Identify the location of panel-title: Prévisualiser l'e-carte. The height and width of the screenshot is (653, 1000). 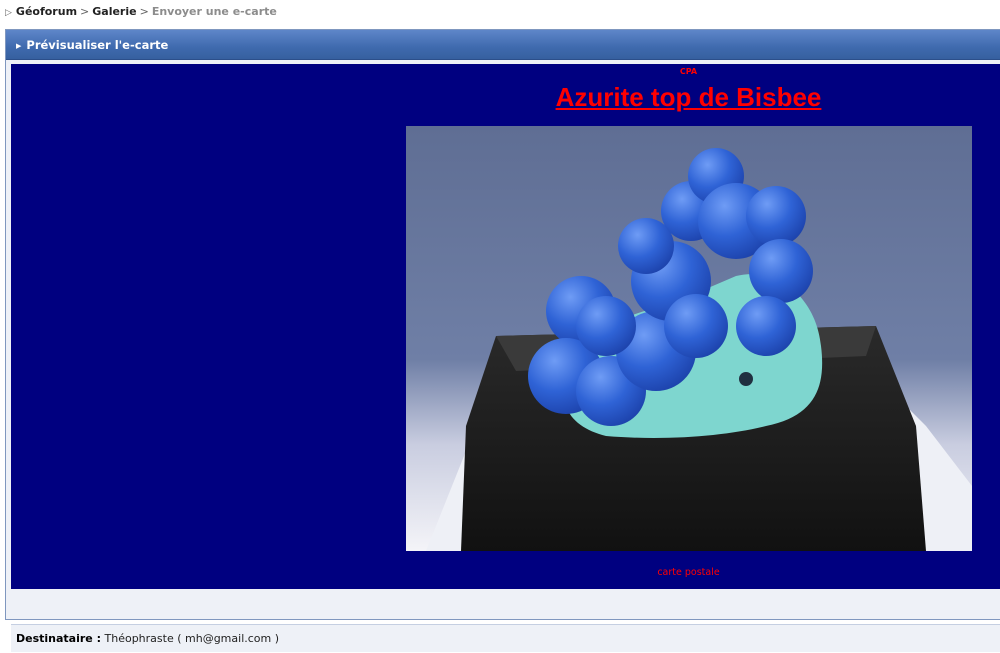
(97, 45).